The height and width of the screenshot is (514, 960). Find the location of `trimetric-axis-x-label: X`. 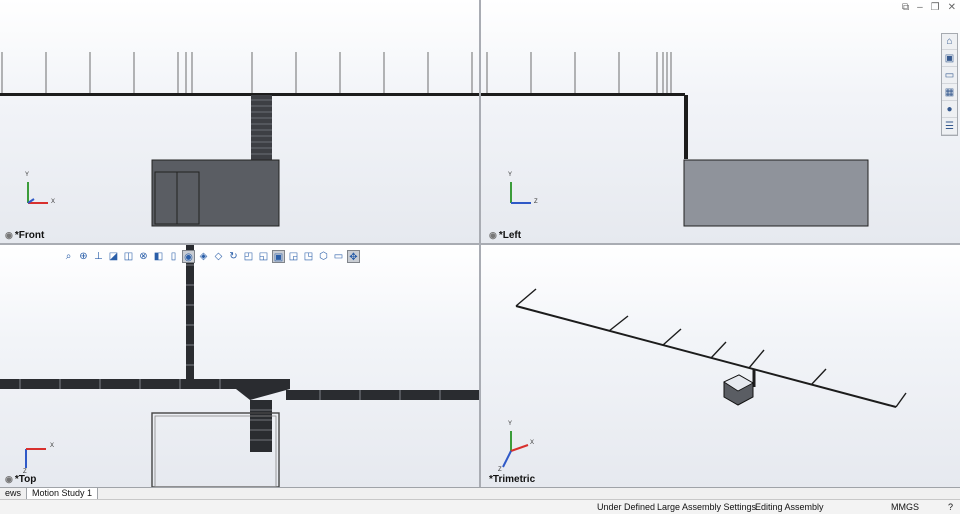

trimetric-axis-x-label: X is located at coordinates (532, 443).